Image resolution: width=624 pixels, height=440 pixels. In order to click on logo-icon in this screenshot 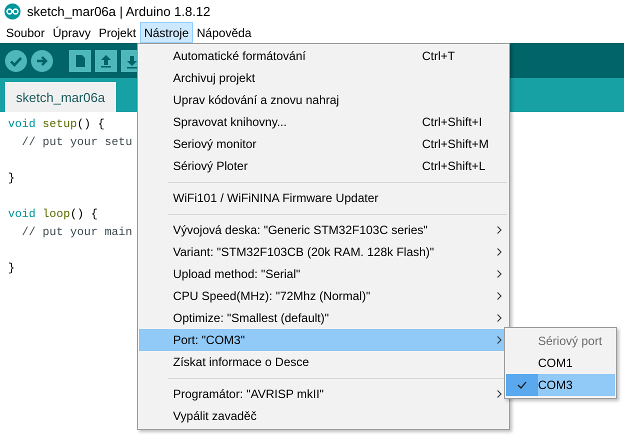, I will do `click(12, 11)`.